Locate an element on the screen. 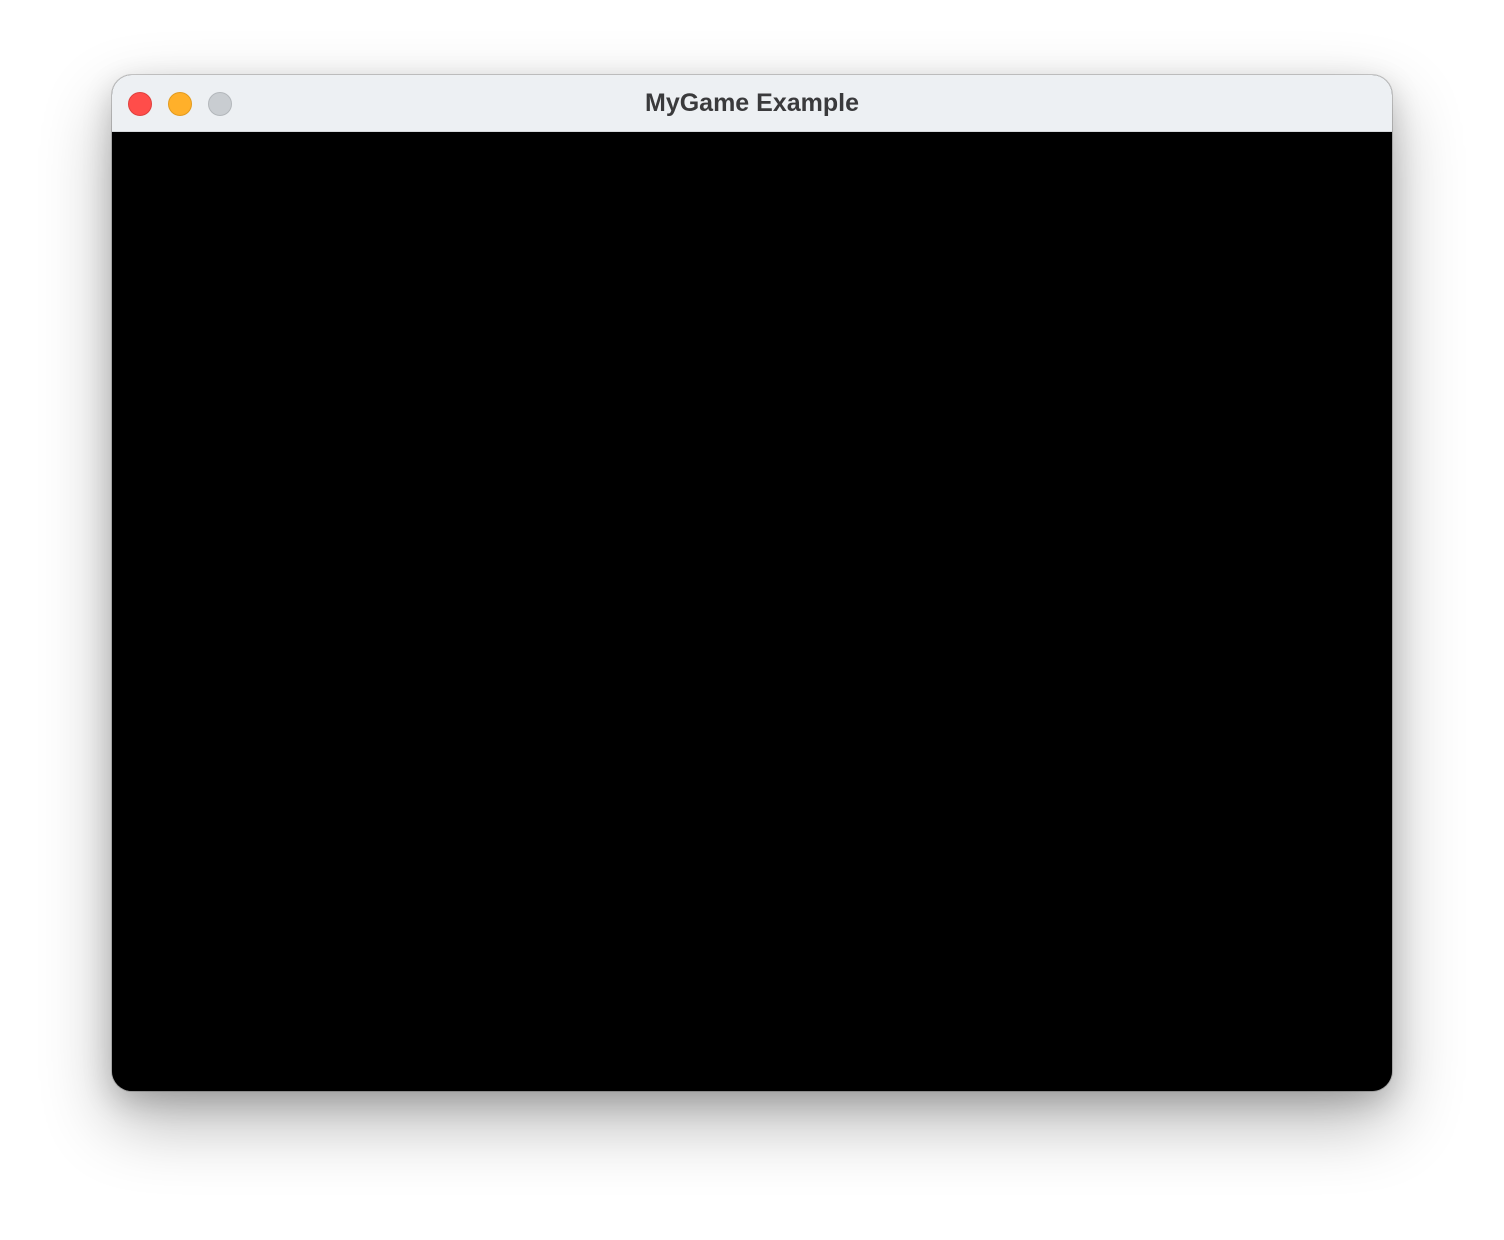  window-titlebar: MyGame Example is located at coordinates (752, 103).